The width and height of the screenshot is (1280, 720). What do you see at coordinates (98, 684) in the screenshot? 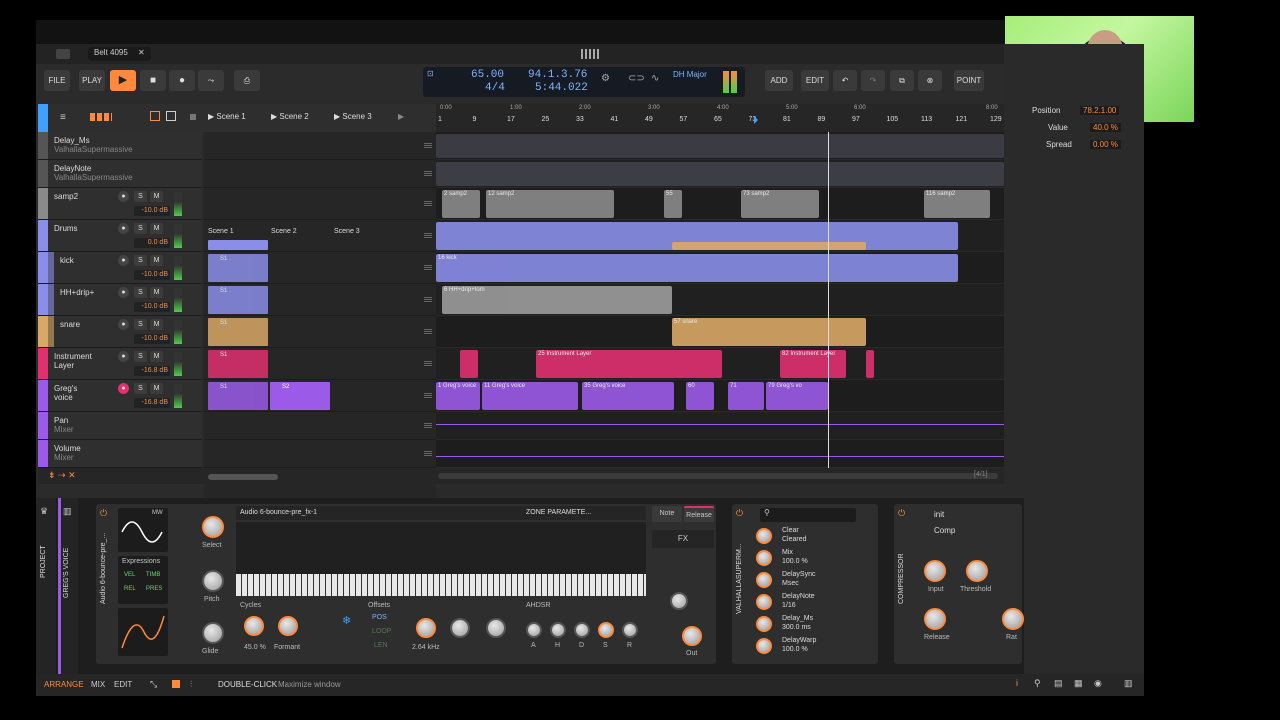
I see `mix-tab: MIX` at bounding box center [98, 684].